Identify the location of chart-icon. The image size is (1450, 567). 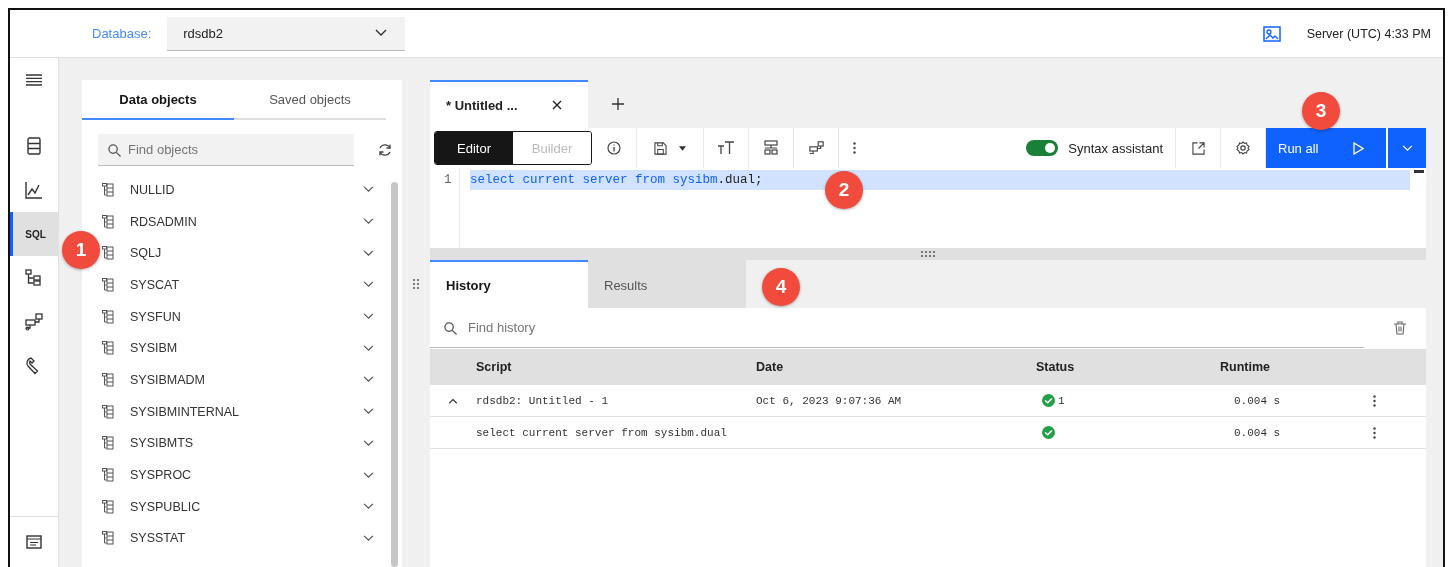
(34, 190).